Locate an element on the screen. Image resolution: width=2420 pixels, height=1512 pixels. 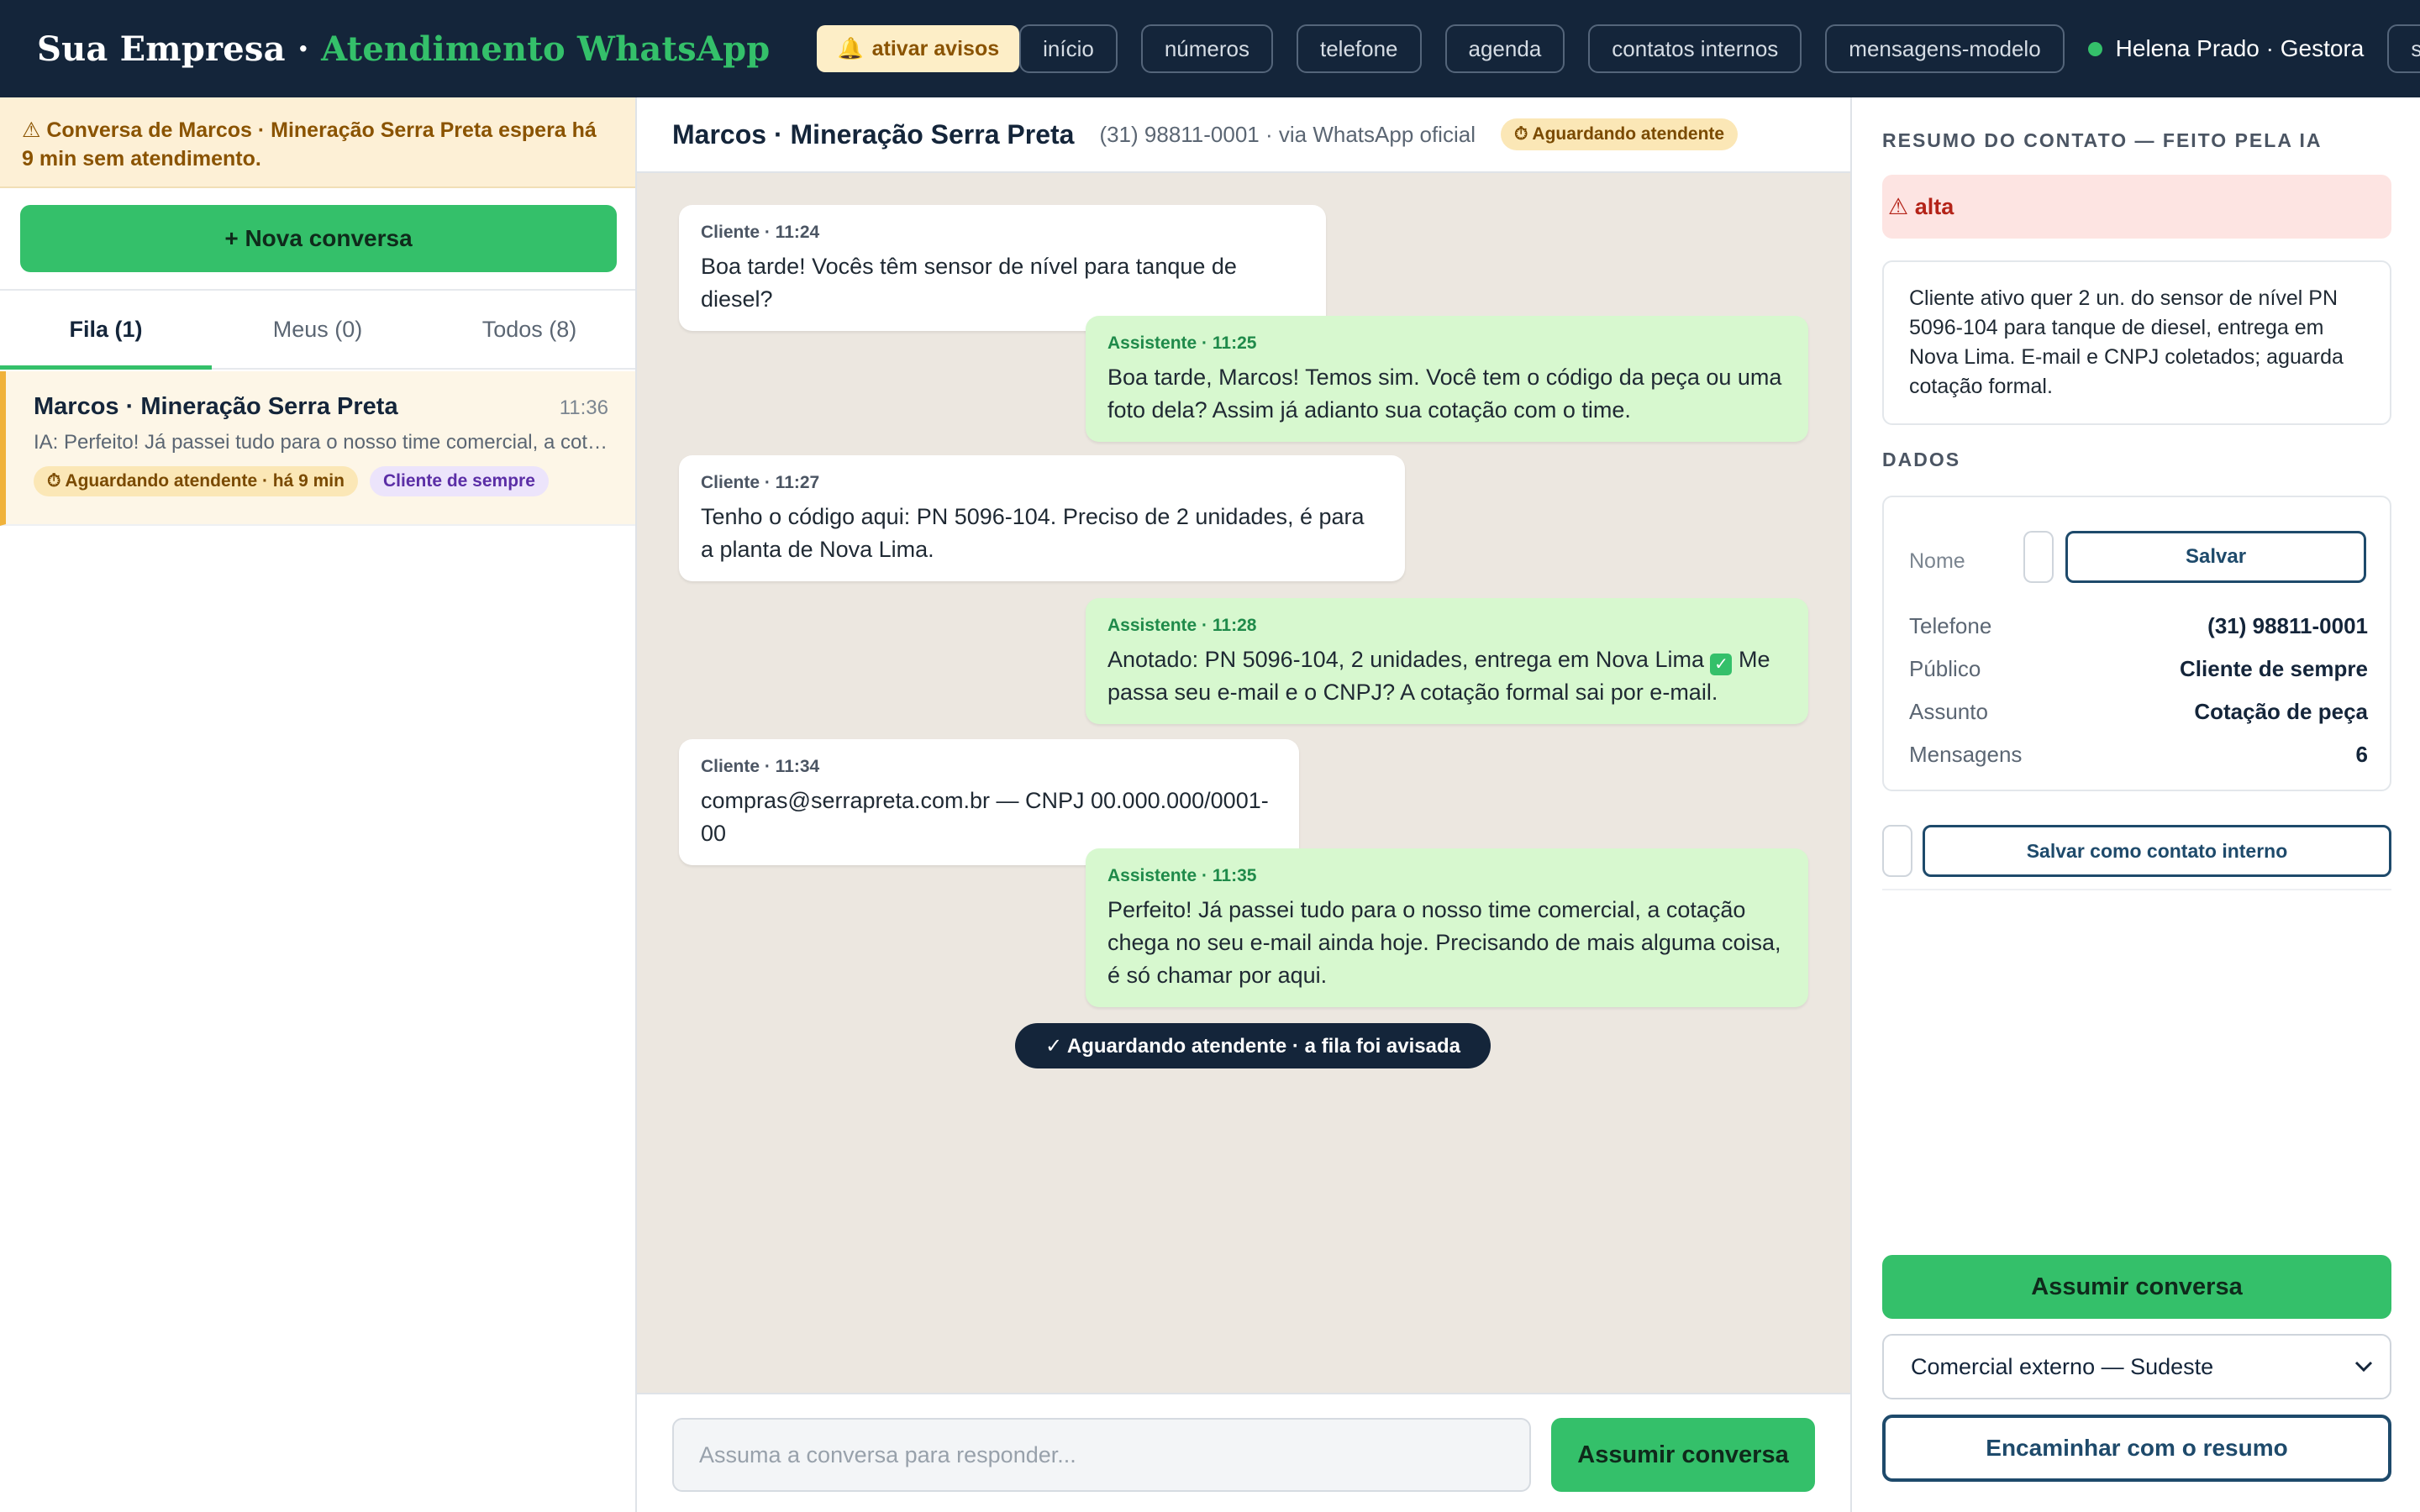
nav-inicio: início is located at coordinates (1068, 48).